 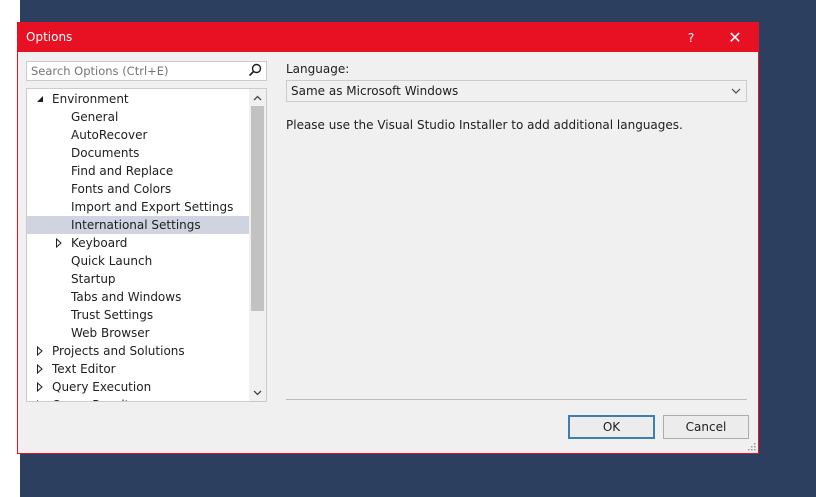 I want to click on vertical-scrollbar, so click(x=257, y=245).